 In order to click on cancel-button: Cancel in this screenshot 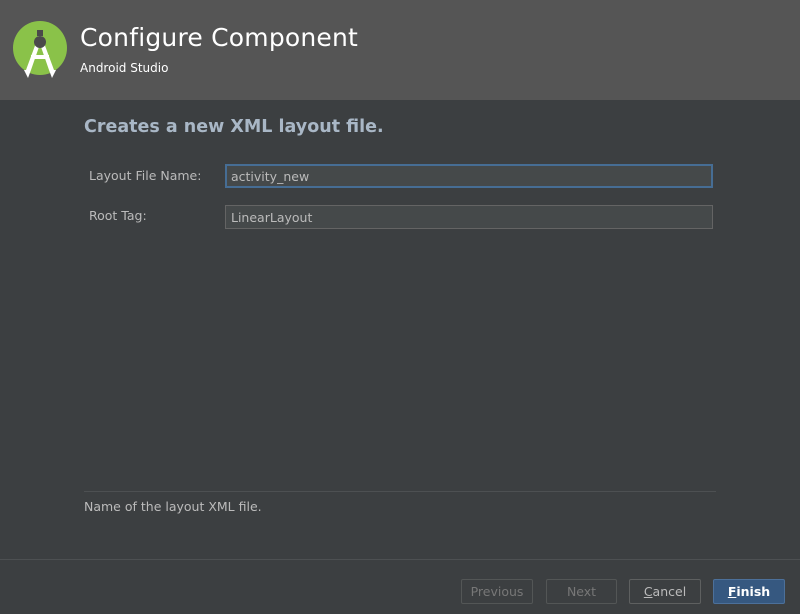, I will do `click(665, 591)`.